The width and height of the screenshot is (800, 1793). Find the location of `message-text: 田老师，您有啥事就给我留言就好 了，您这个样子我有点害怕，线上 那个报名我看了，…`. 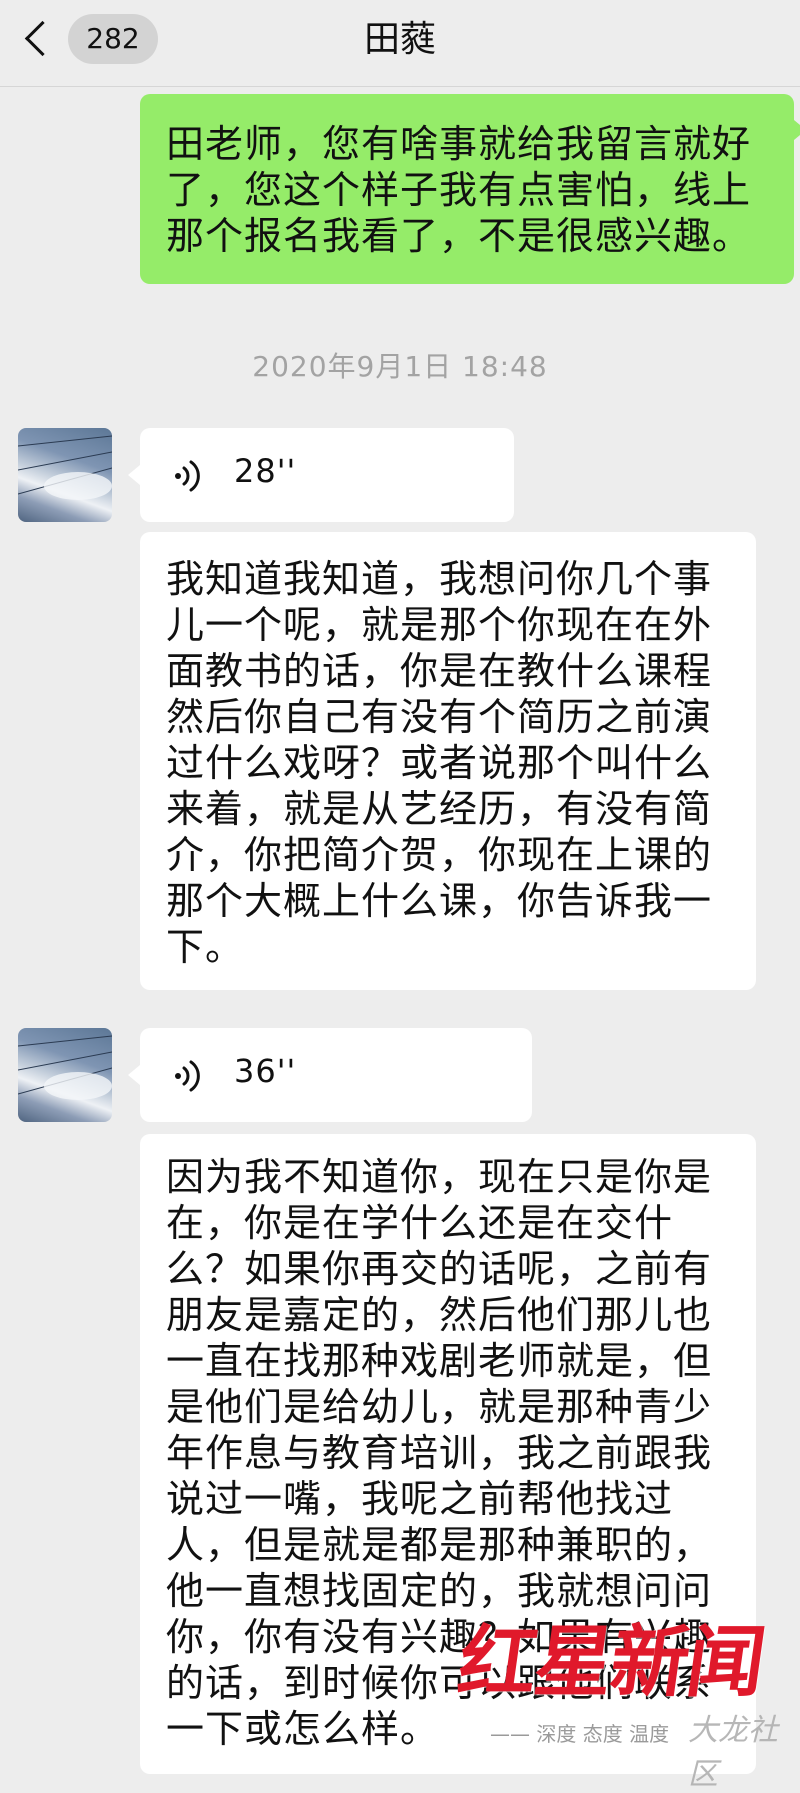

message-text: 田老师，您有啥事就给我留言就好 了，您这个样子我有点害怕，线上 那个报名我看了，… is located at coordinates (459, 190).